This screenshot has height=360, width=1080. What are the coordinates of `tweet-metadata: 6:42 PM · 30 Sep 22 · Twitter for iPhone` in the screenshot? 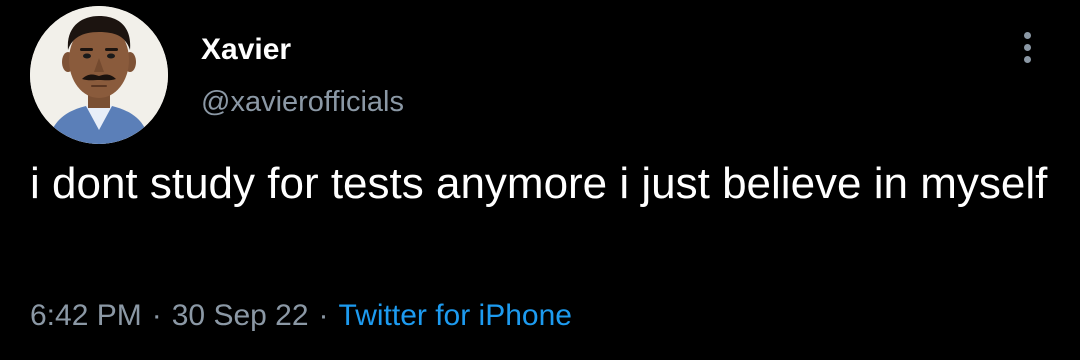 It's located at (301, 316).